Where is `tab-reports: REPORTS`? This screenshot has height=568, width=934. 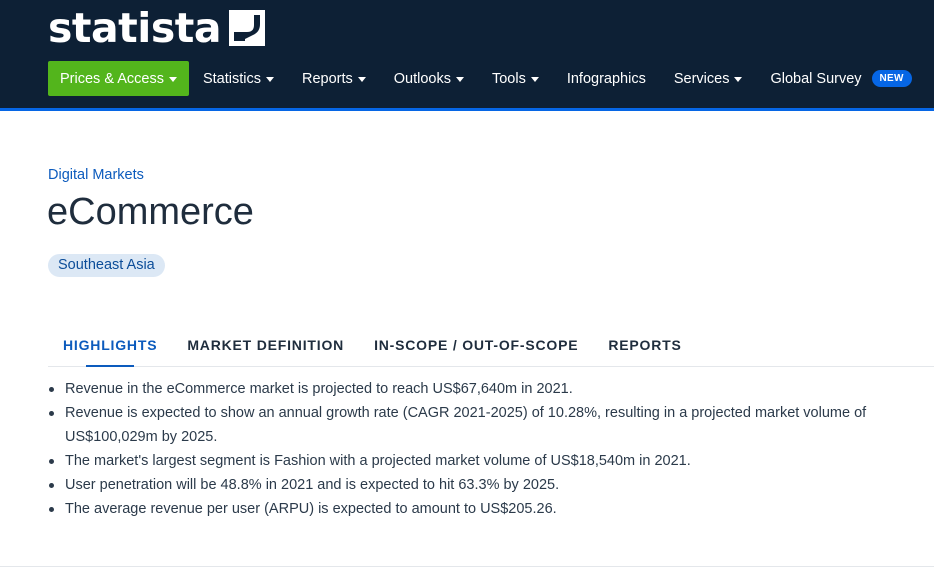
tab-reports: REPORTS is located at coordinates (644, 347).